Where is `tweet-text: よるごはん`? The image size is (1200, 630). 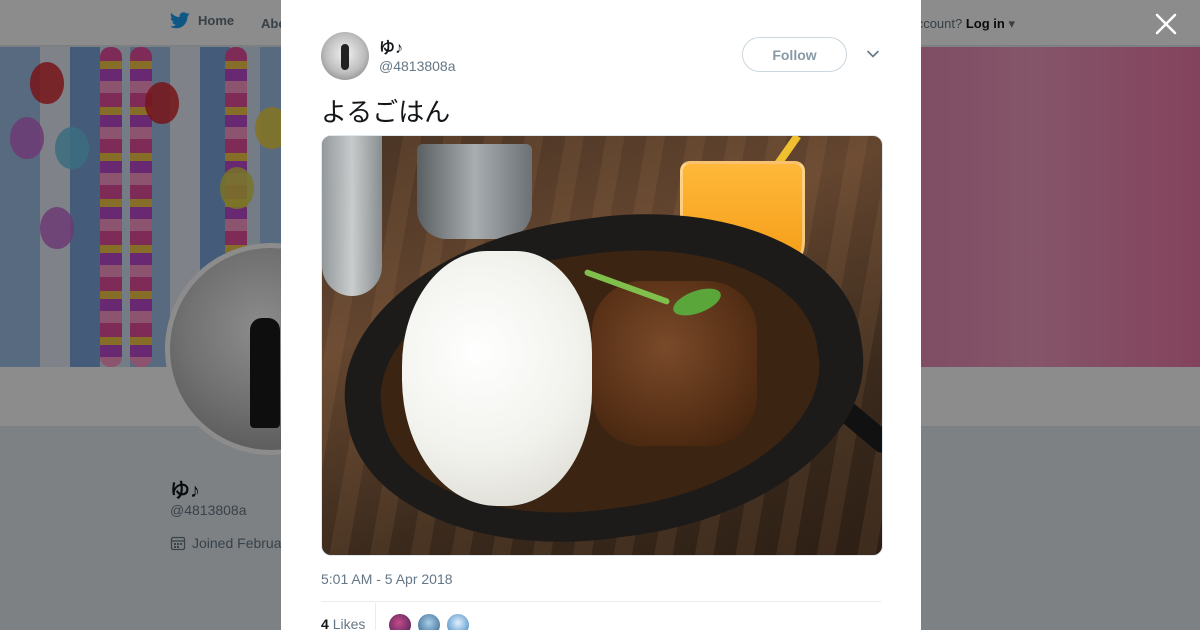 tweet-text: よるごはん is located at coordinates (386, 113).